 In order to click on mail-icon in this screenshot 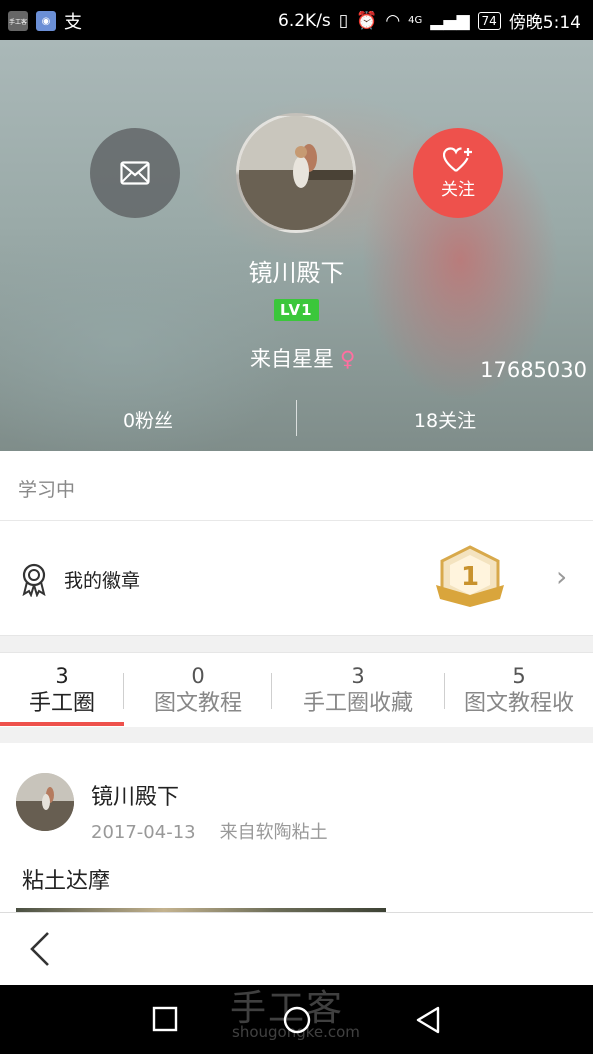, I will do `click(135, 173)`.